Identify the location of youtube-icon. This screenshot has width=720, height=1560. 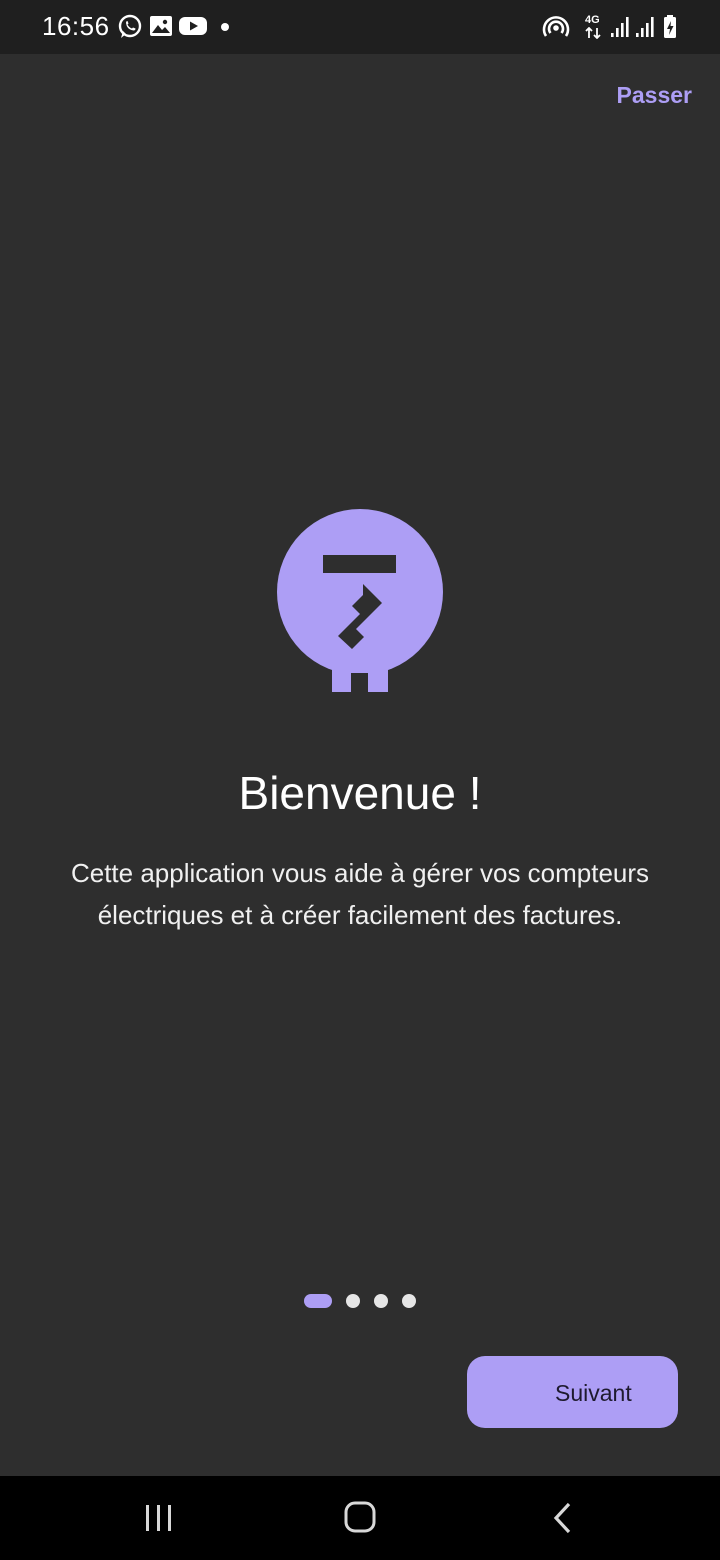
(193, 26).